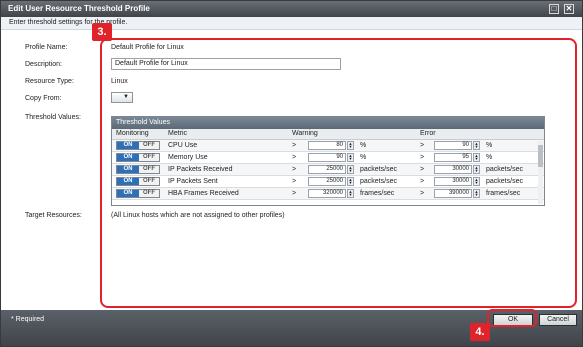 This screenshot has height=347, width=583. What do you see at coordinates (28, 319) in the screenshot?
I see `required-note: * Required` at bounding box center [28, 319].